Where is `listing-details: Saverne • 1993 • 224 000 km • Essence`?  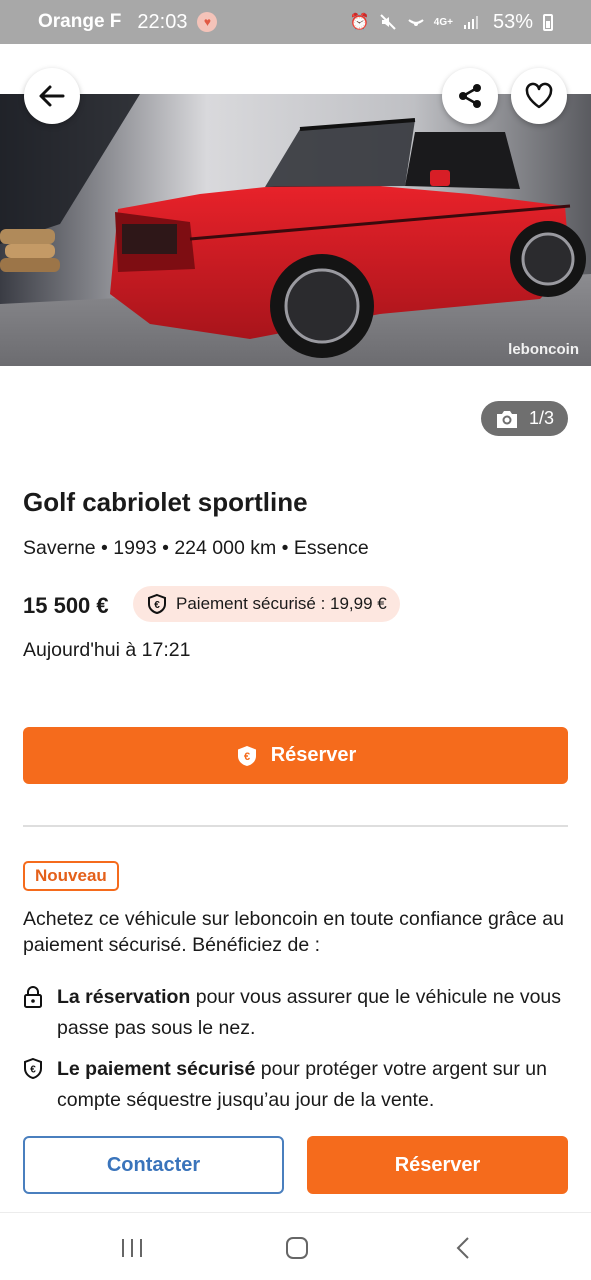 listing-details: Saverne • 1993 • 224 000 km • Essence is located at coordinates (196, 548).